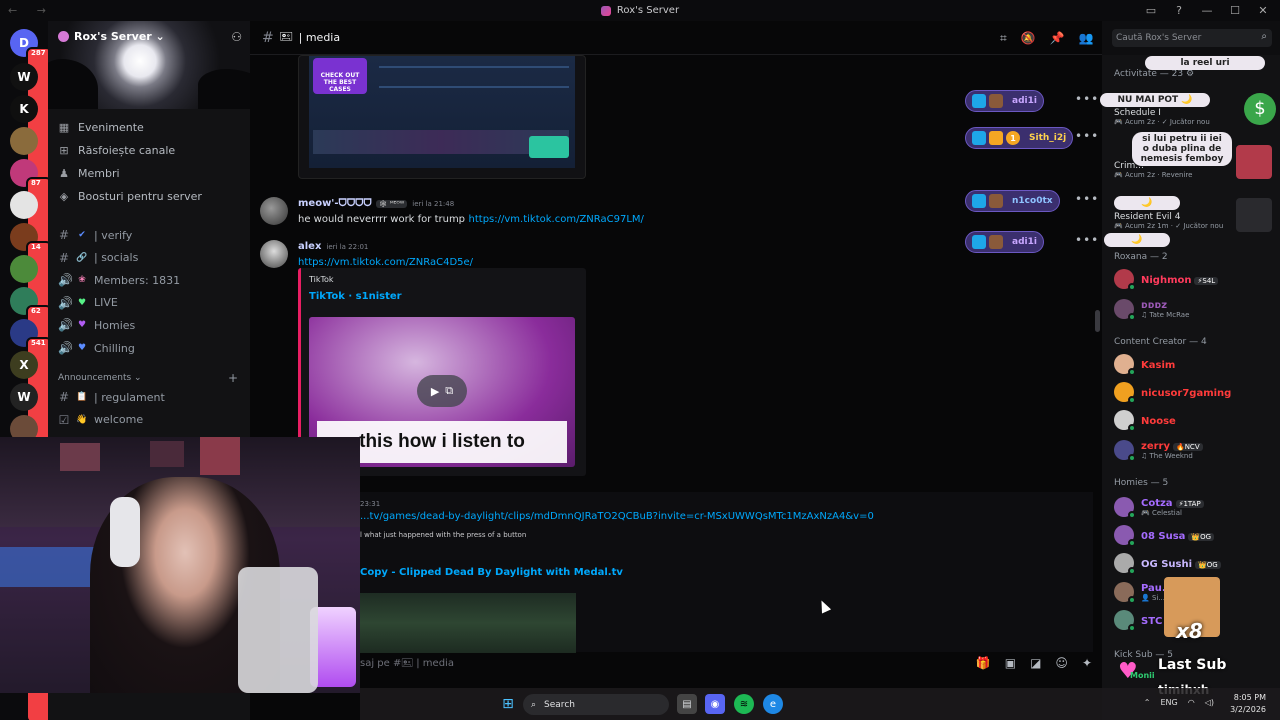 The width and height of the screenshot is (1280, 720). Describe the element at coordinates (385, 262) in the screenshot. I see `message-link: https://vm.tiktok.com/ZNRaC4D5e/` at that location.